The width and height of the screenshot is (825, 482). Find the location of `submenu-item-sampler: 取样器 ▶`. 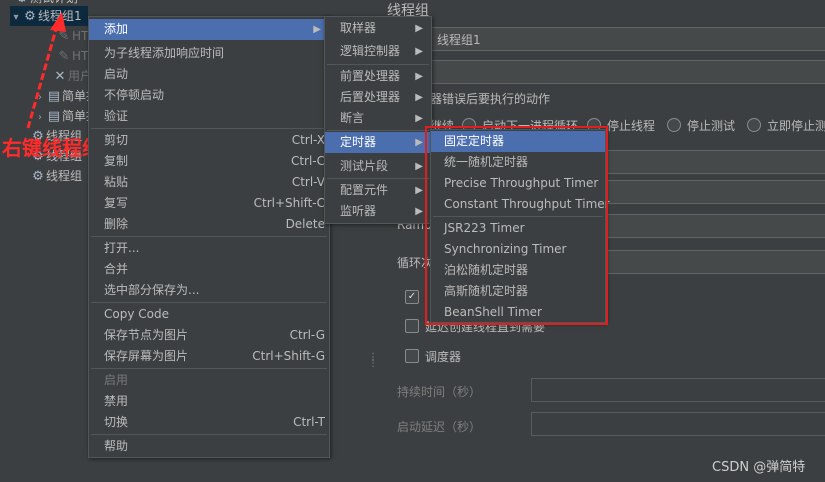

submenu-item-sampler: 取样器 ▶ is located at coordinates (378, 28).